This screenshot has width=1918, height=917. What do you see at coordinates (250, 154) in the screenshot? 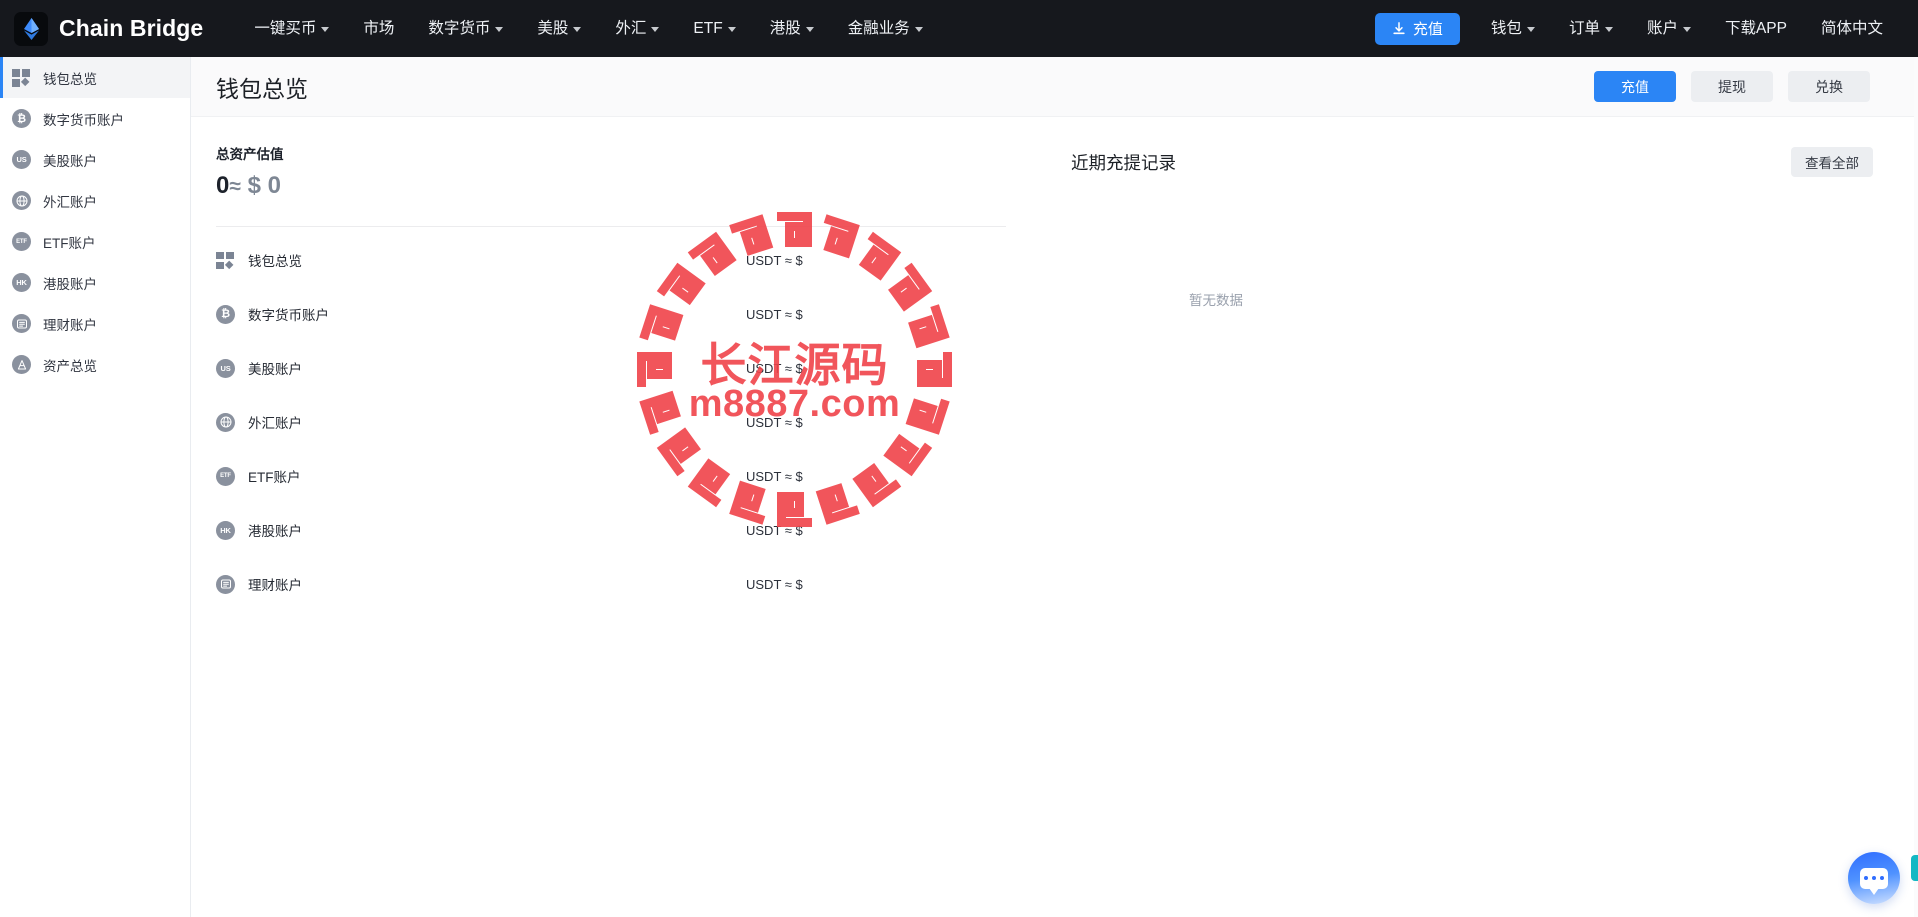
I see `total-assets-label: 总资产估值` at bounding box center [250, 154].